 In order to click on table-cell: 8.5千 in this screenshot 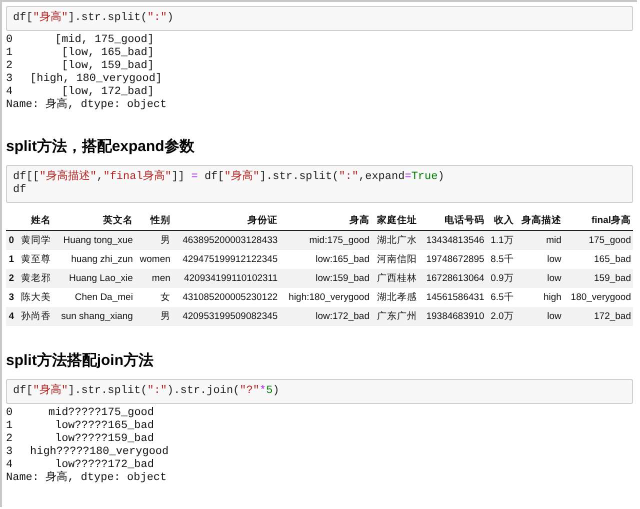, I will do `click(501, 259)`.